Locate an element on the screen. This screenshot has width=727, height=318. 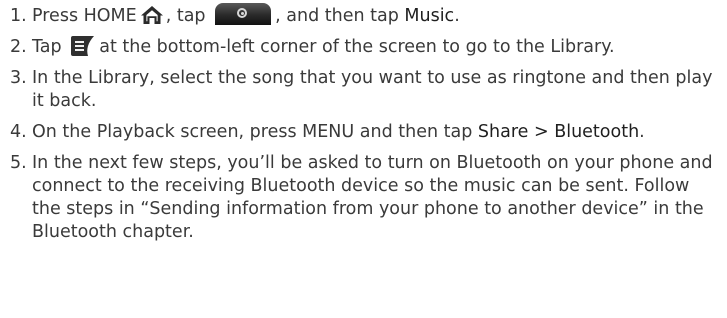
step-text: , tap is located at coordinates (185, 16).